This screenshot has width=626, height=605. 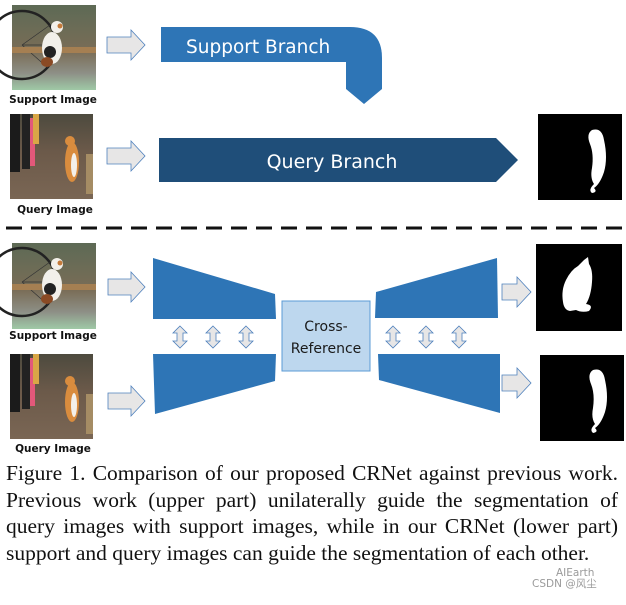 What do you see at coordinates (53, 336) in the screenshot?
I see `lower-support-image-label: Support Image` at bounding box center [53, 336].